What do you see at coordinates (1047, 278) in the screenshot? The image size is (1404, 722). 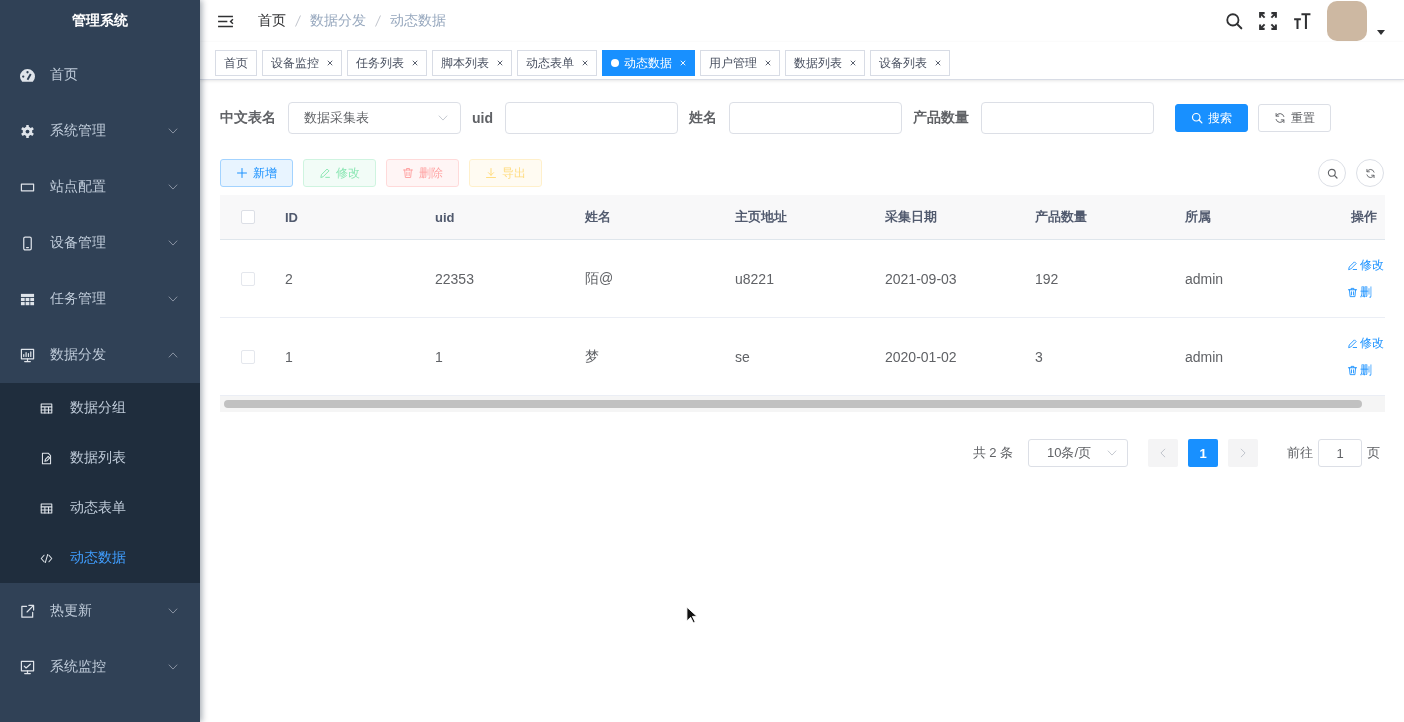 I see `table-cell: 192` at bounding box center [1047, 278].